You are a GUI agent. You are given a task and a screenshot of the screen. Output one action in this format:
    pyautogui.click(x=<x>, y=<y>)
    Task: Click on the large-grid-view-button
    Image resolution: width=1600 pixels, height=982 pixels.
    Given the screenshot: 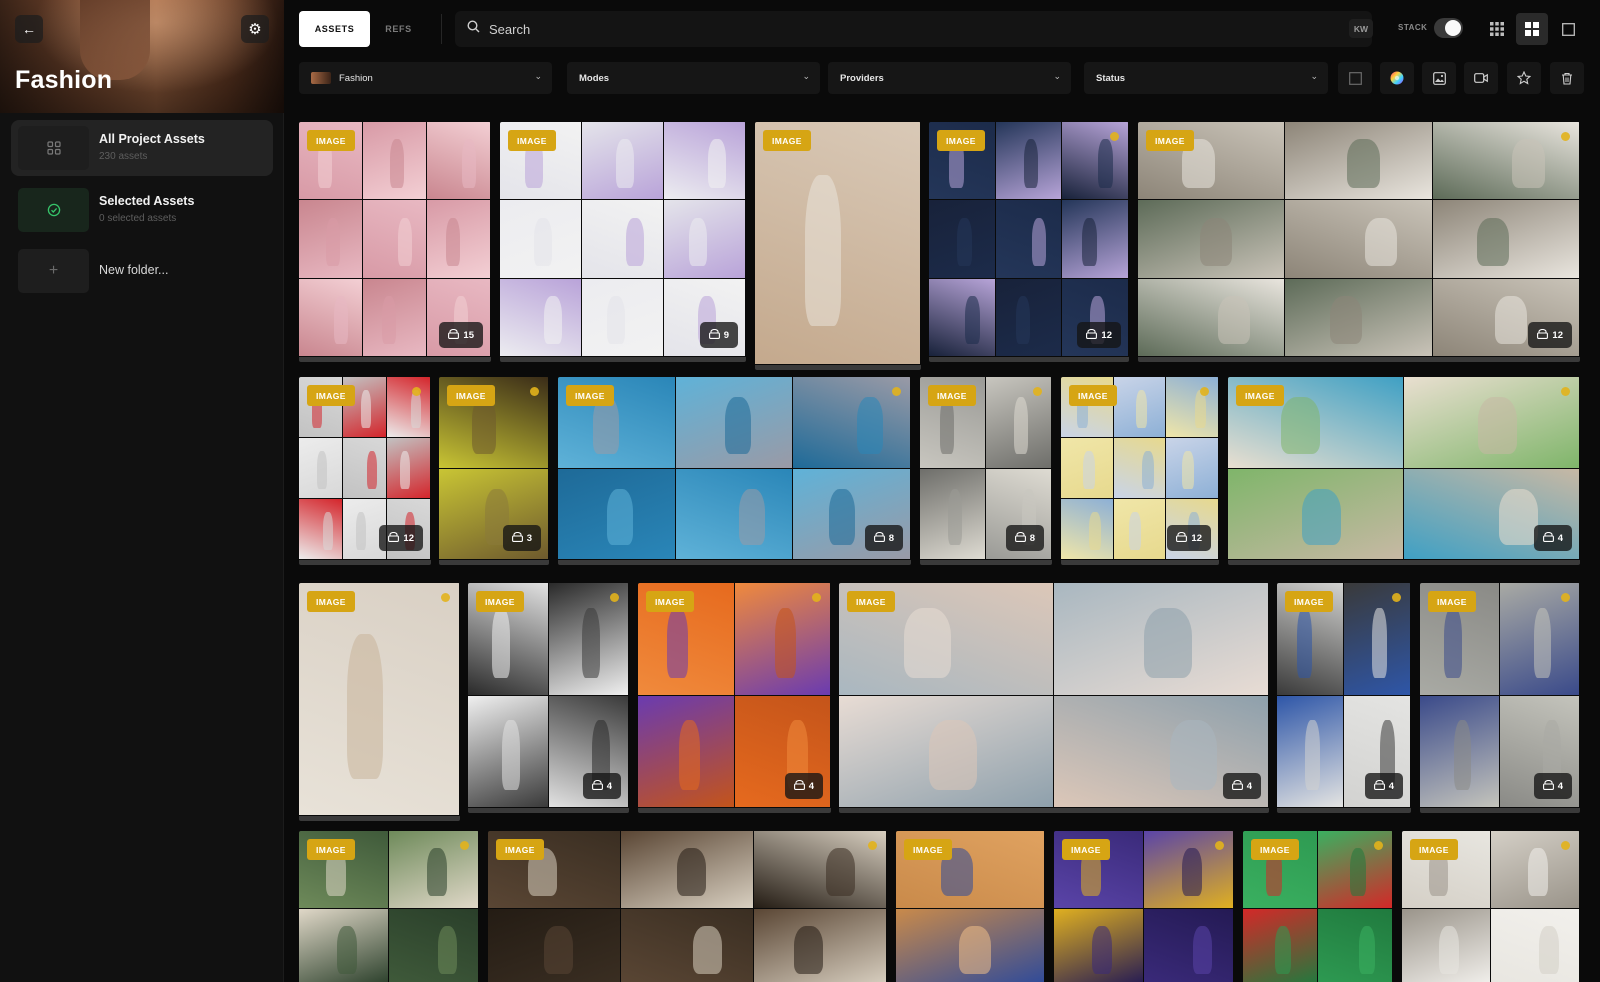 What is the action you would take?
    pyautogui.click(x=1532, y=29)
    